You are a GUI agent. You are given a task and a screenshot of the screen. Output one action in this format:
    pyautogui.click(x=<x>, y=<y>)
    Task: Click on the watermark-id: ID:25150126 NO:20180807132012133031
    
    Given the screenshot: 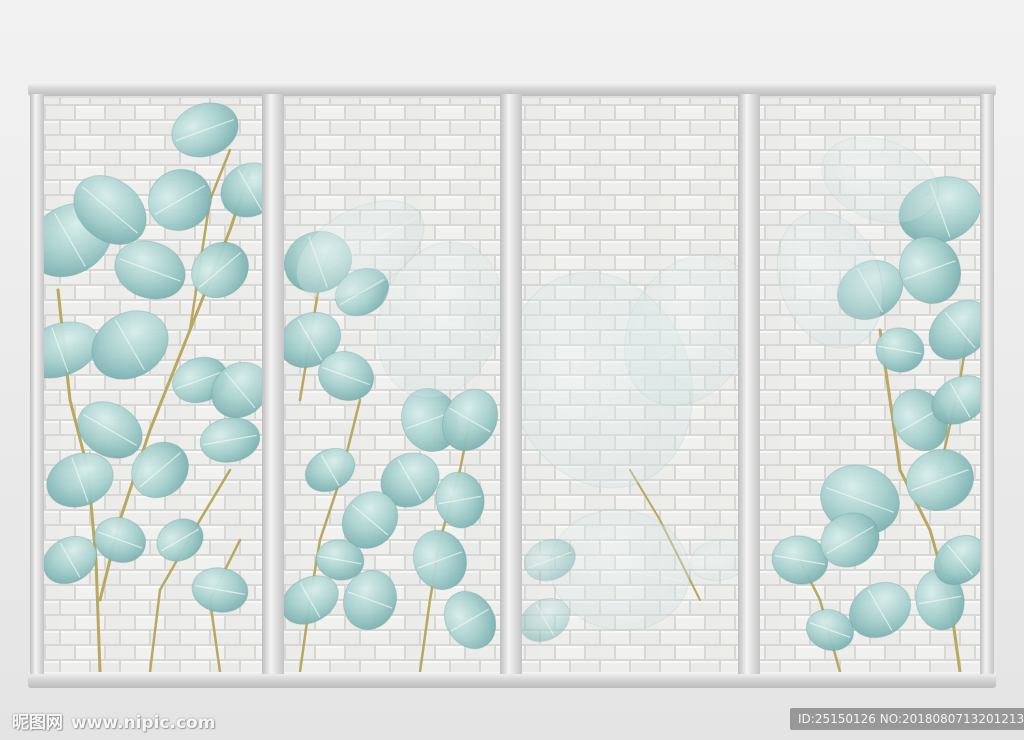 What is the action you would take?
    pyautogui.click(x=907, y=719)
    